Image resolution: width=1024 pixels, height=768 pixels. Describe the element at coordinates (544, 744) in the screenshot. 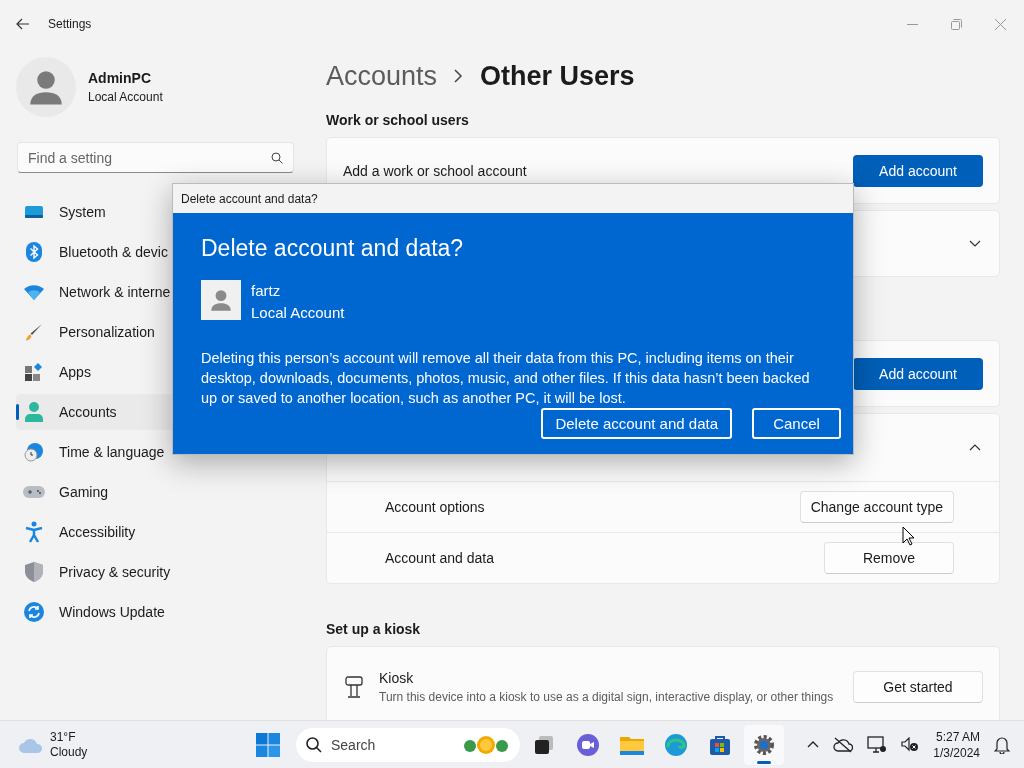

I see `task-view-icon` at that location.